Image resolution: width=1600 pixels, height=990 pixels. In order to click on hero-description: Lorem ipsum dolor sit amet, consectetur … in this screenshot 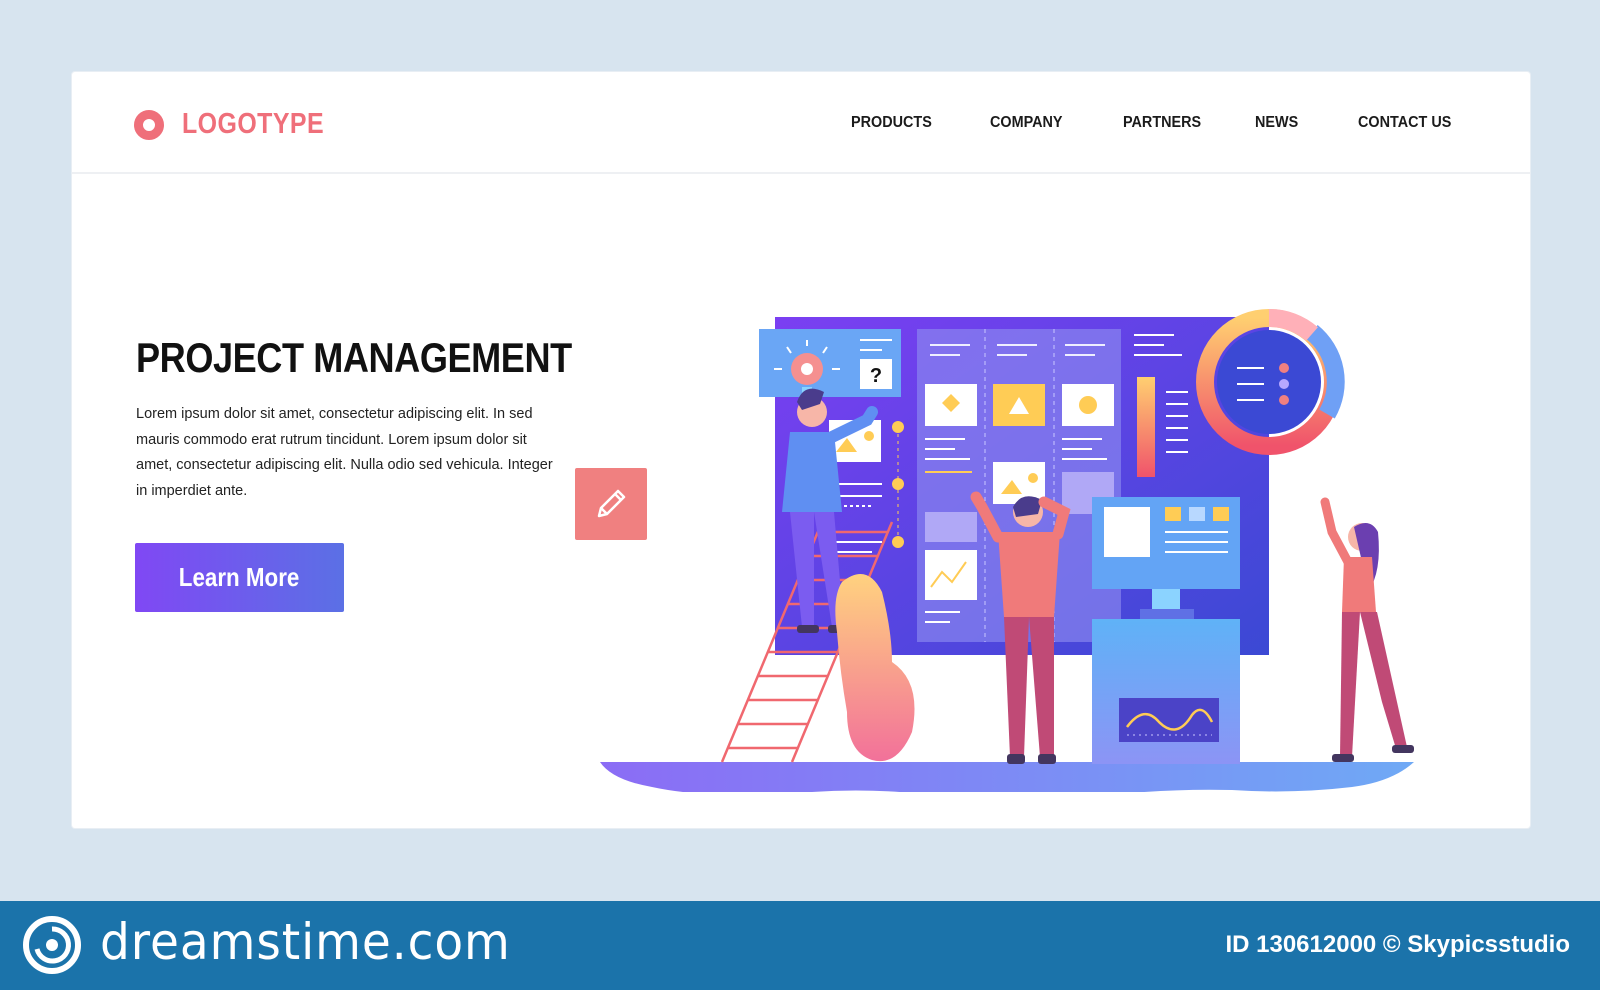, I will do `click(344, 452)`.